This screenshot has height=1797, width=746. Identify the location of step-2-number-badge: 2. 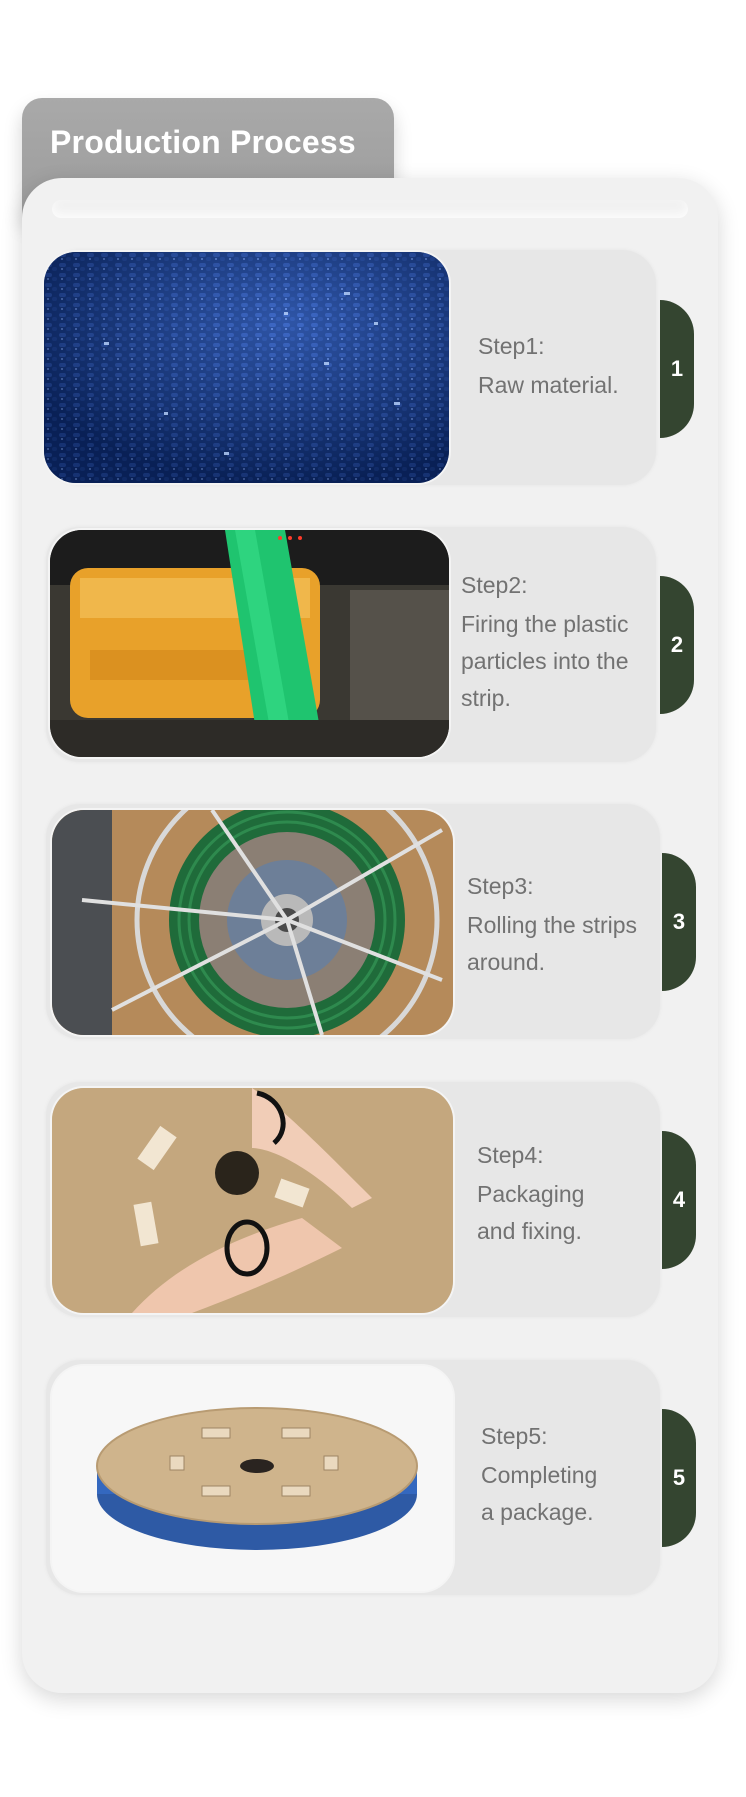
(677, 645).